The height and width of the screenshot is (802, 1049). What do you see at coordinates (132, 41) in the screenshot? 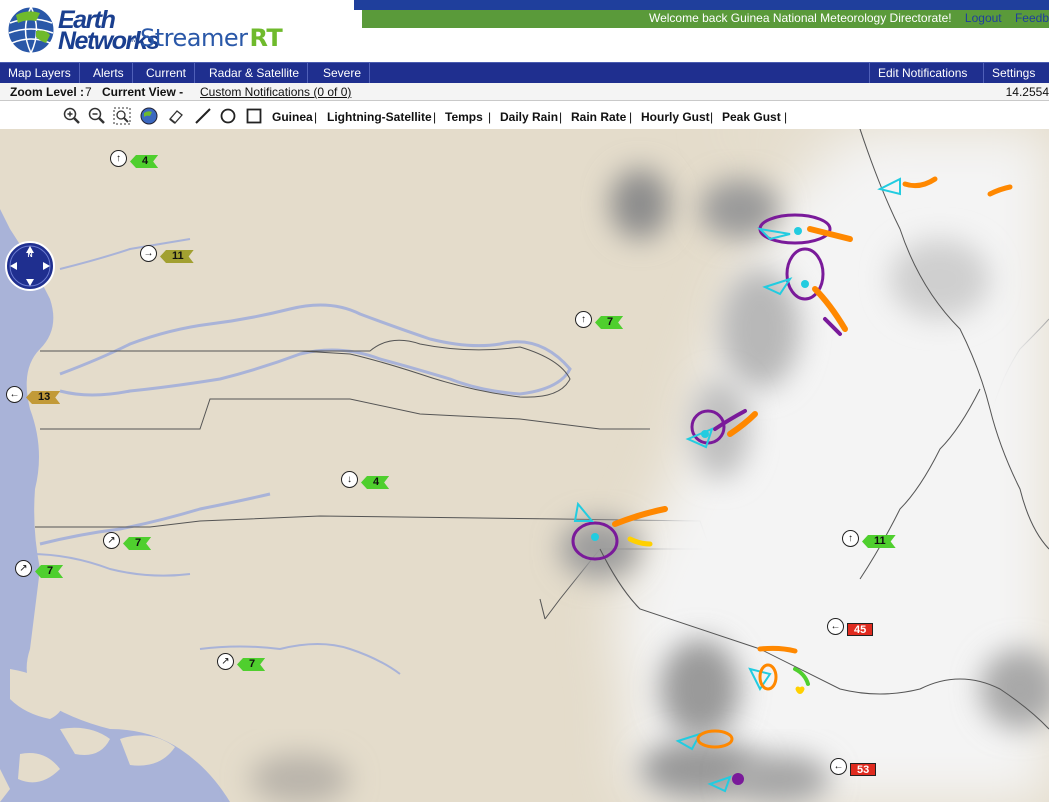
I see `logo-tm: SM` at bounding box center [132, 41].